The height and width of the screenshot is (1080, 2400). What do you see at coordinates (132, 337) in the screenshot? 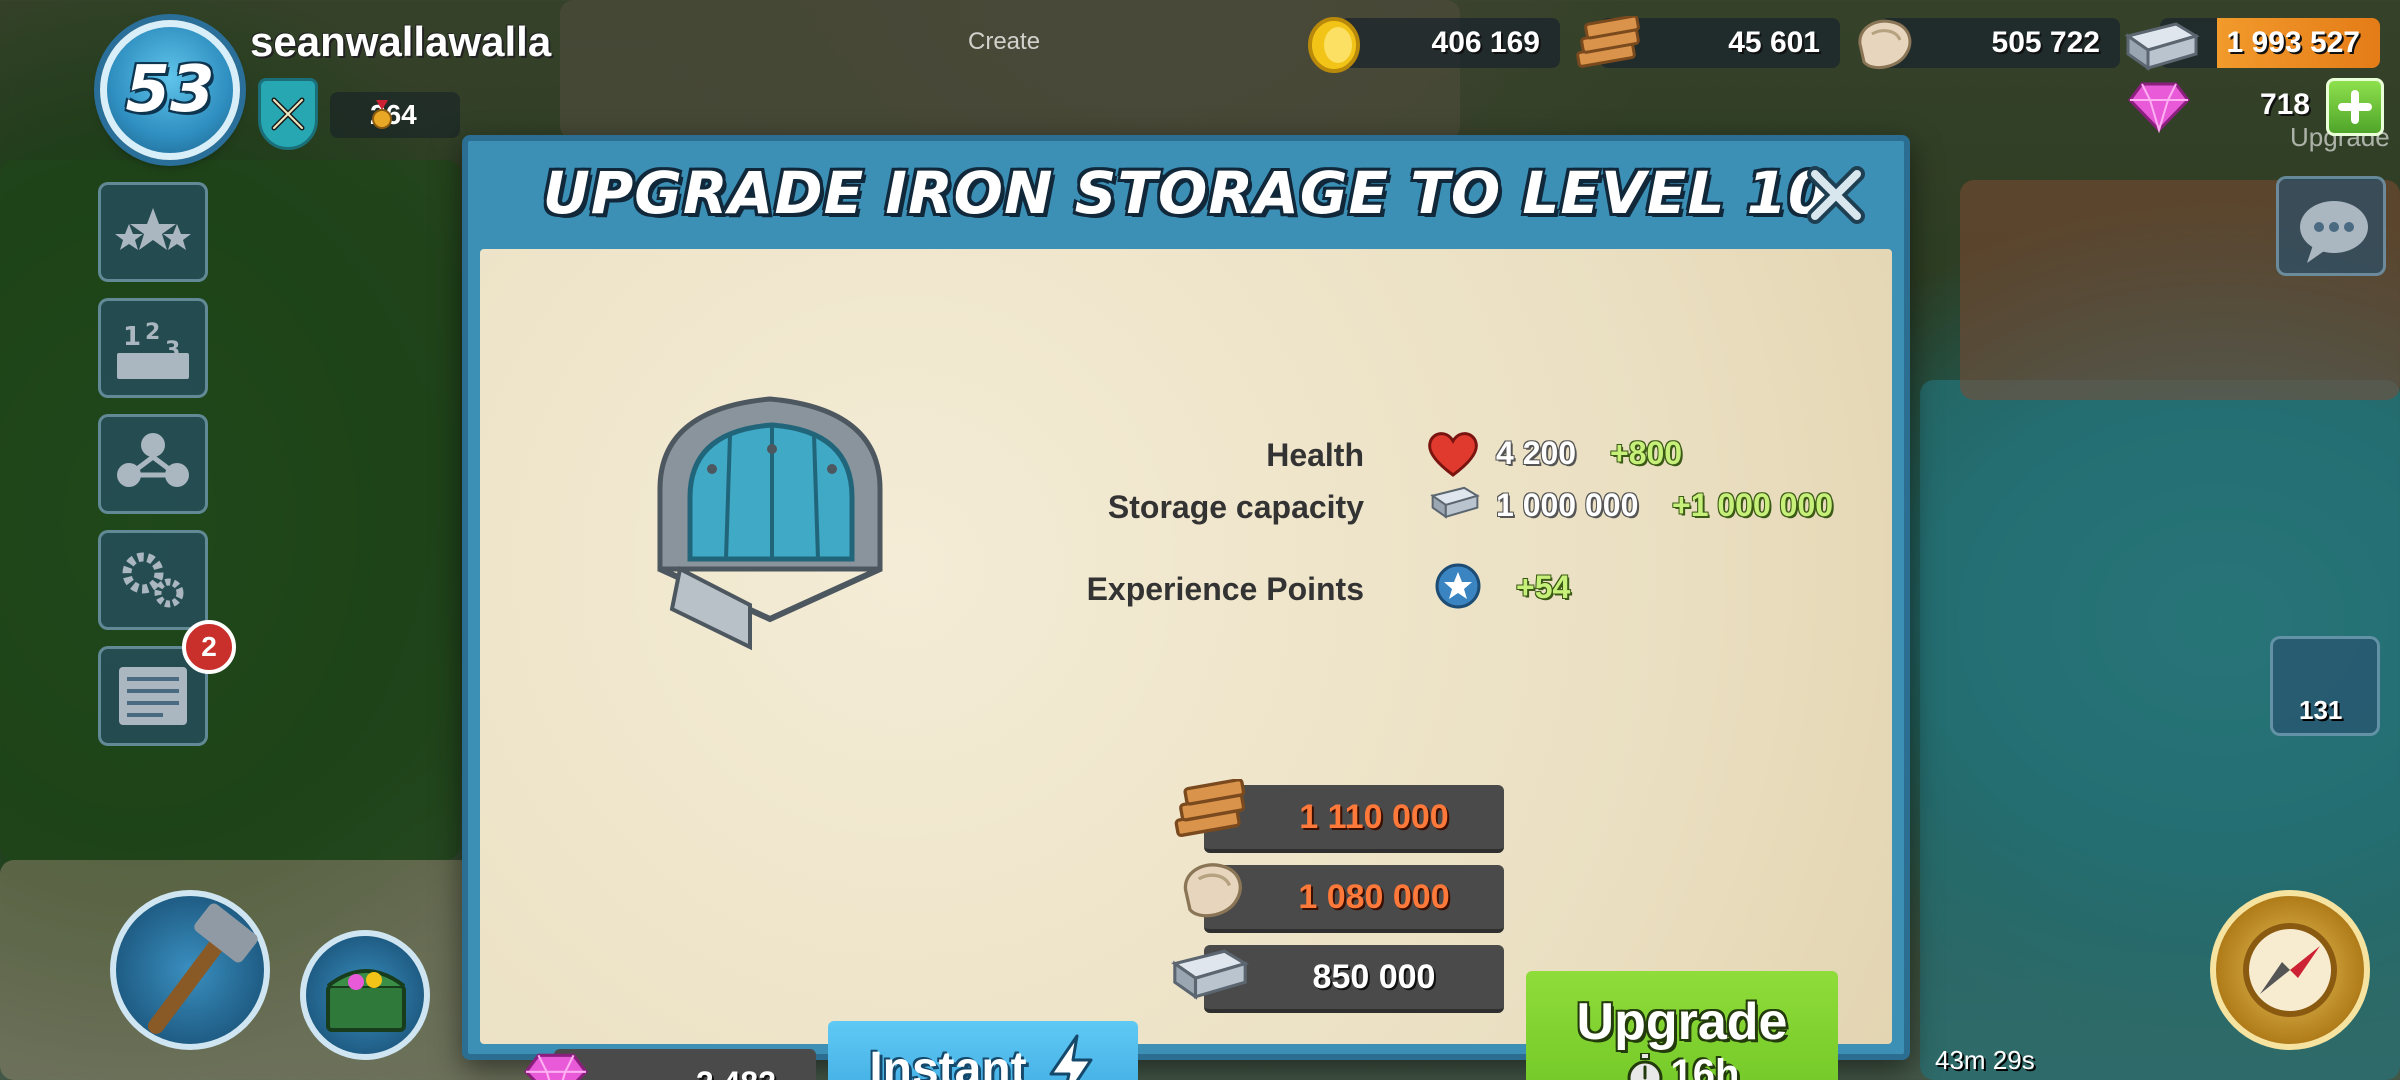
I see `svg-text: 1` at bounding box center [132, 337].